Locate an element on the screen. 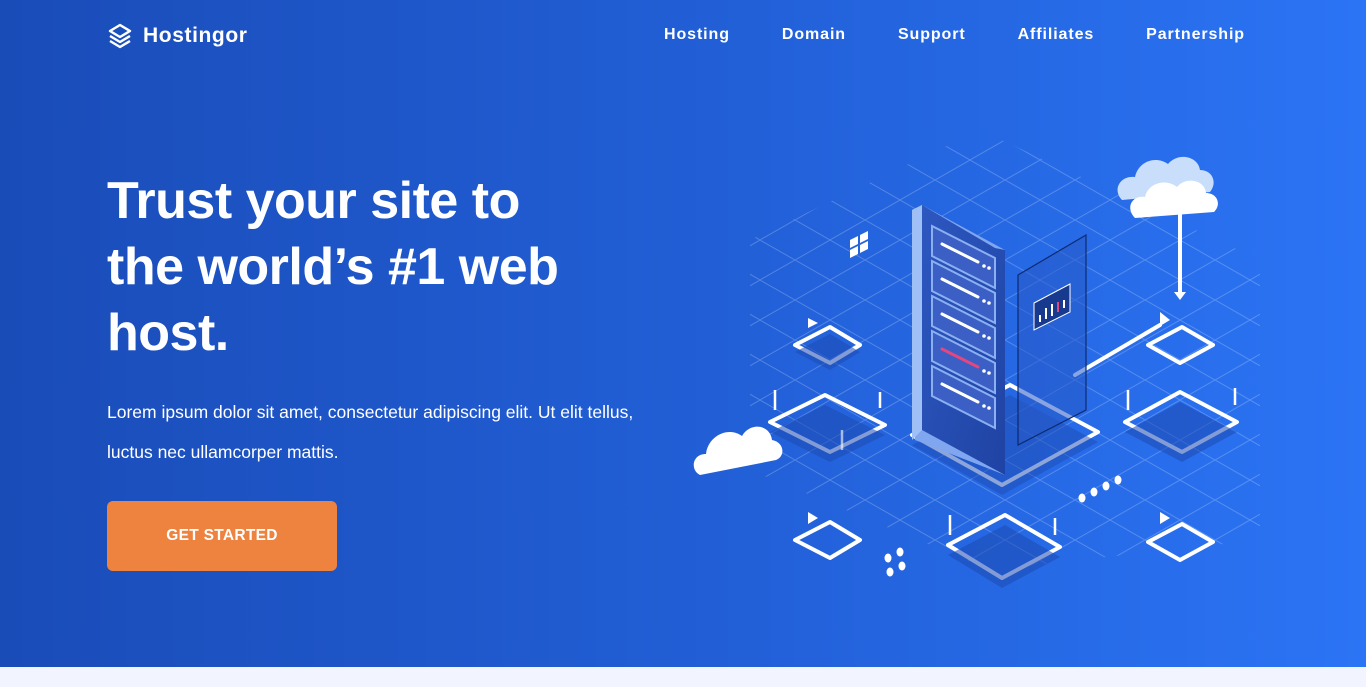 The width and height of the screenshot is (1366, 687). hero-headline-line-1: Trust your site to is located at coordinates (313, 201).